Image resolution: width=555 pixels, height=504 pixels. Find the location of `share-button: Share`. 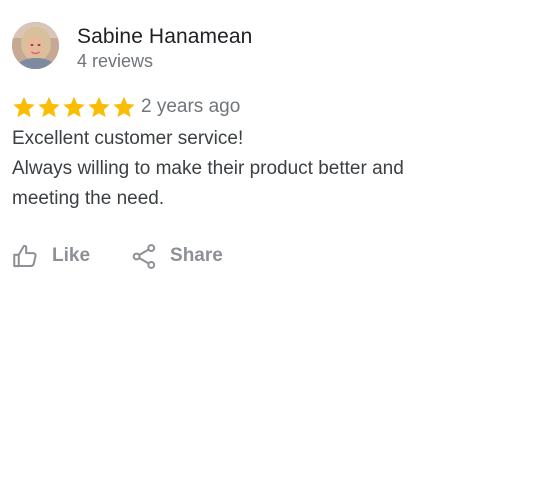

share-button: Share is located at coordinates (177, 256).